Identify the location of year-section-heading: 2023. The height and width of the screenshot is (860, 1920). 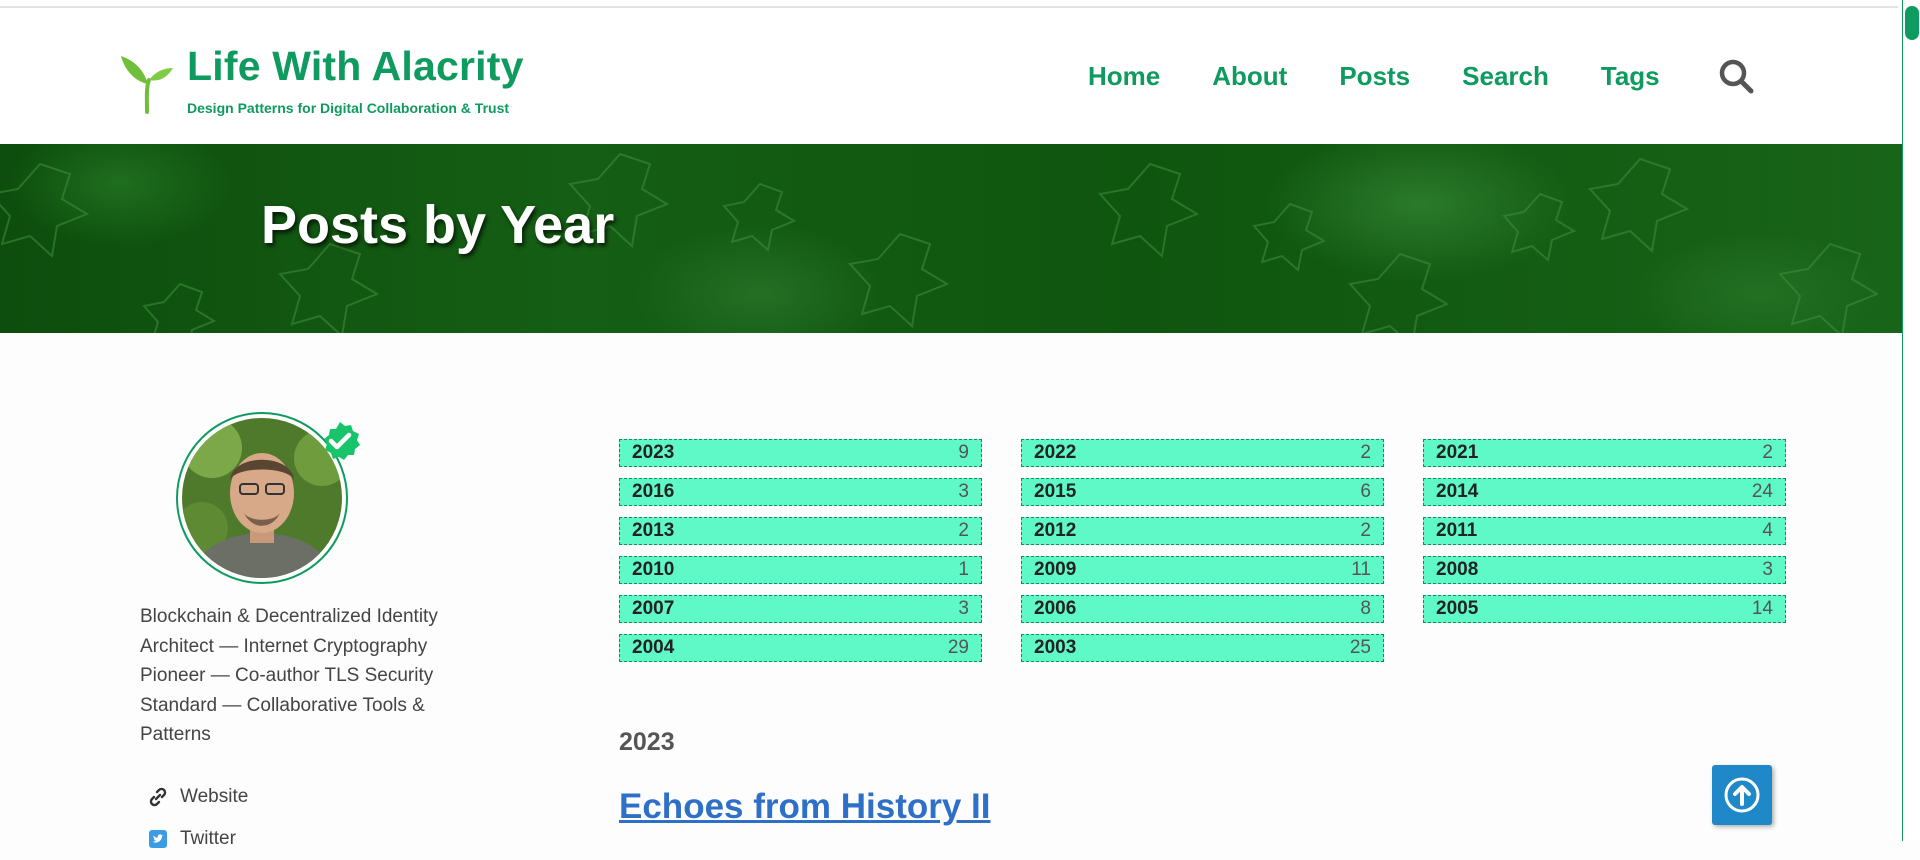
(647, 742).